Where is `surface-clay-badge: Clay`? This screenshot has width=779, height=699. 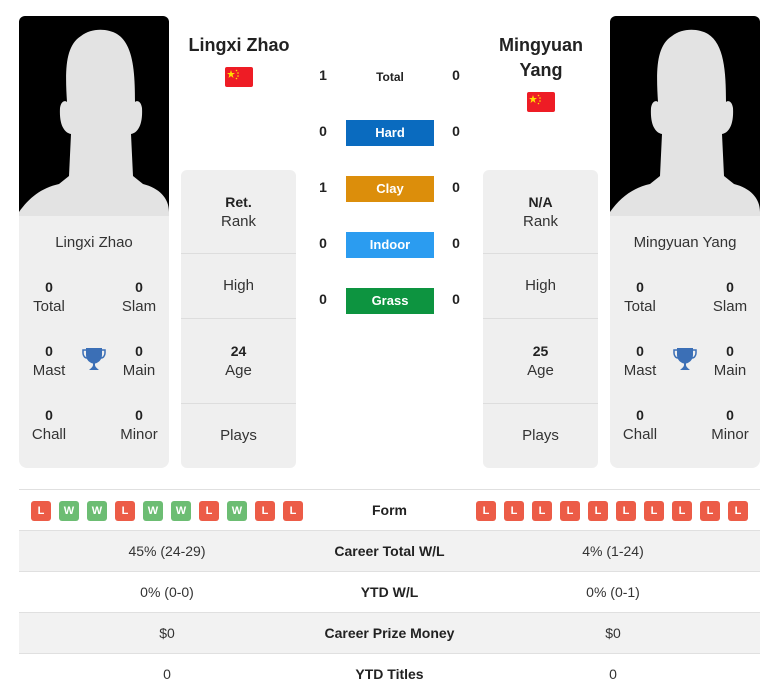
surface-clay-badge: Clay is located at coordinates (390, 189).